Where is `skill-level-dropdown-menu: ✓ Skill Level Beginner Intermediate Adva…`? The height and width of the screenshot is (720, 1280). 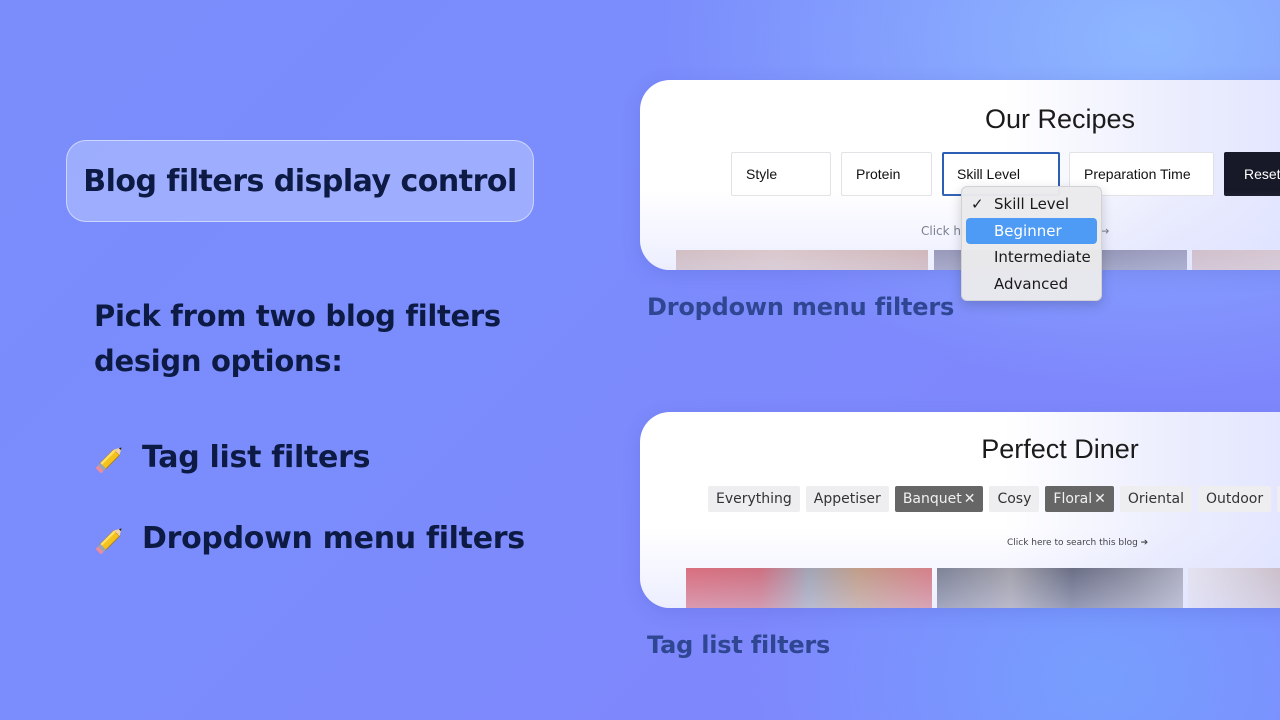
skill-level-dropdown-menu: ✓ Skill Level Beginner Intermediate Adva… is located at coordinates (1031, 243).